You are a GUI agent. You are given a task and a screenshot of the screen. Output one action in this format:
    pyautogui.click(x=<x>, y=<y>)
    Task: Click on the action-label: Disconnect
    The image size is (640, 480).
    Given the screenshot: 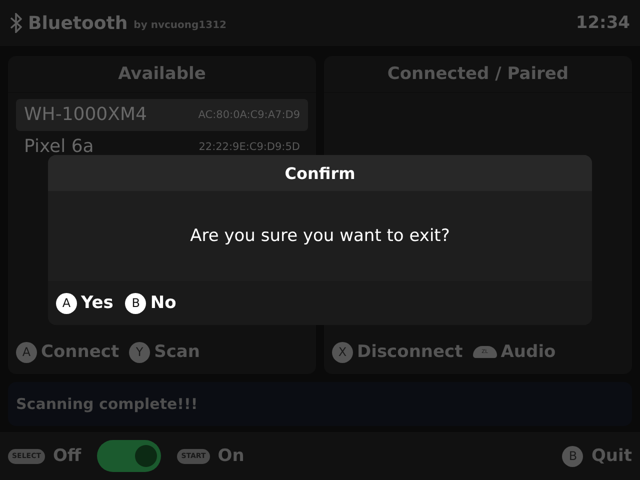 What is the action you would take?
    pyautogui.click(x=410, y=352)
    